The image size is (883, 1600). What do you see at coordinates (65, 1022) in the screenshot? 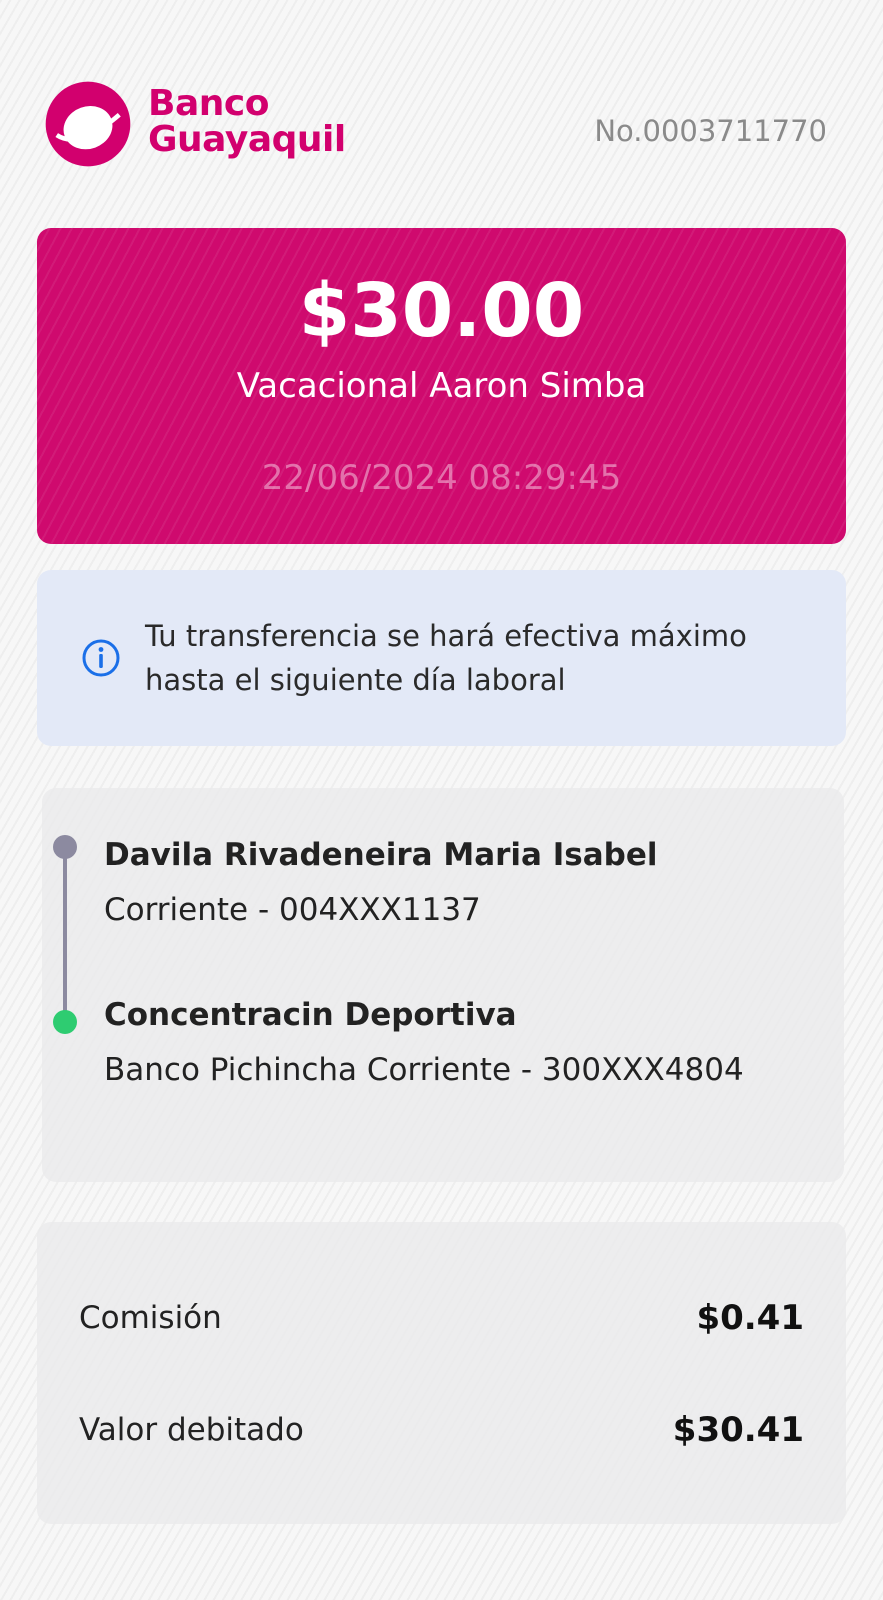
I see `destination-dot` at bounding box center [65, 1022].